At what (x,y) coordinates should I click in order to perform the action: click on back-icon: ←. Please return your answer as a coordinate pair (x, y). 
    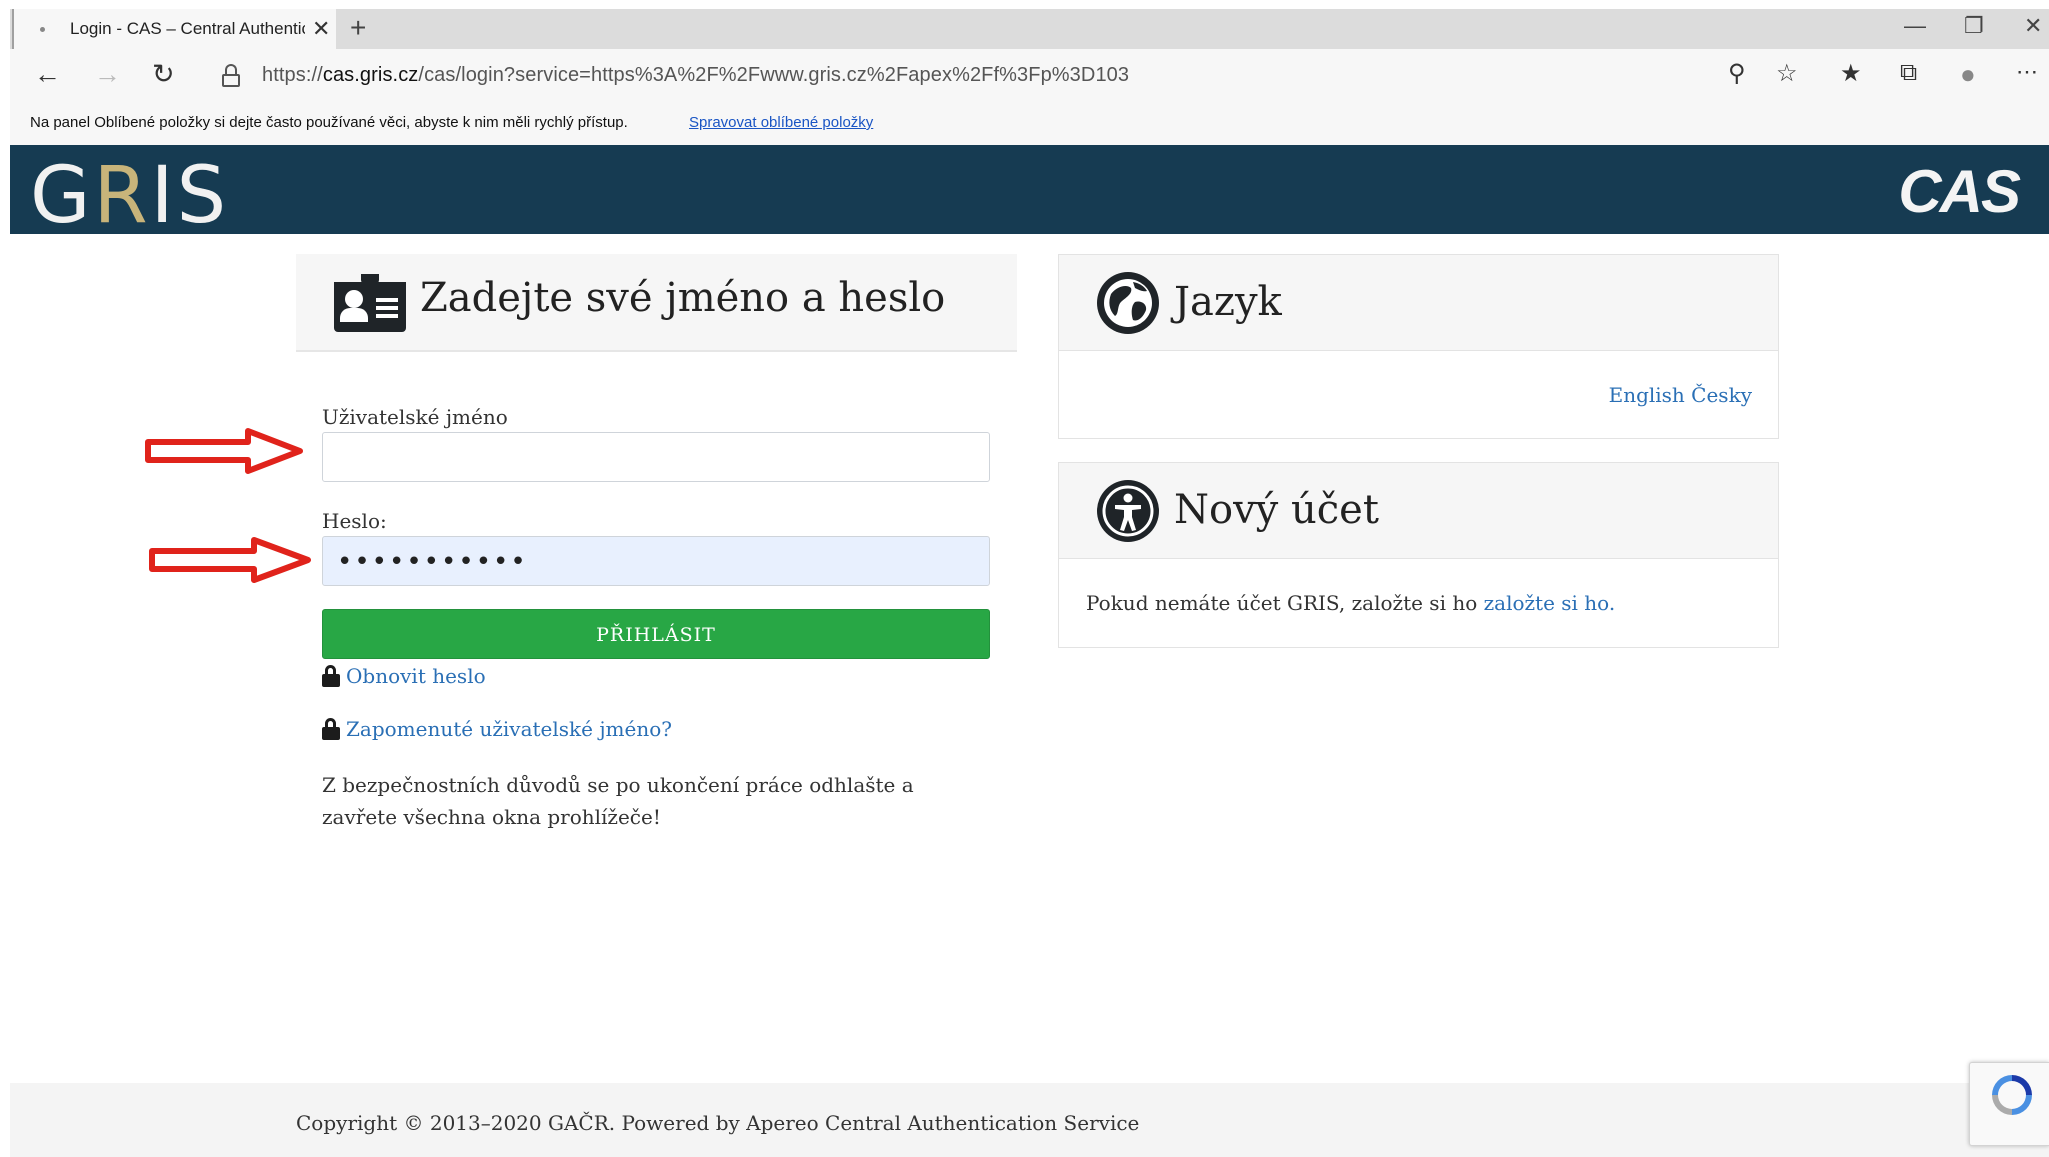
    Looking at the image, I should click on (47, 74).